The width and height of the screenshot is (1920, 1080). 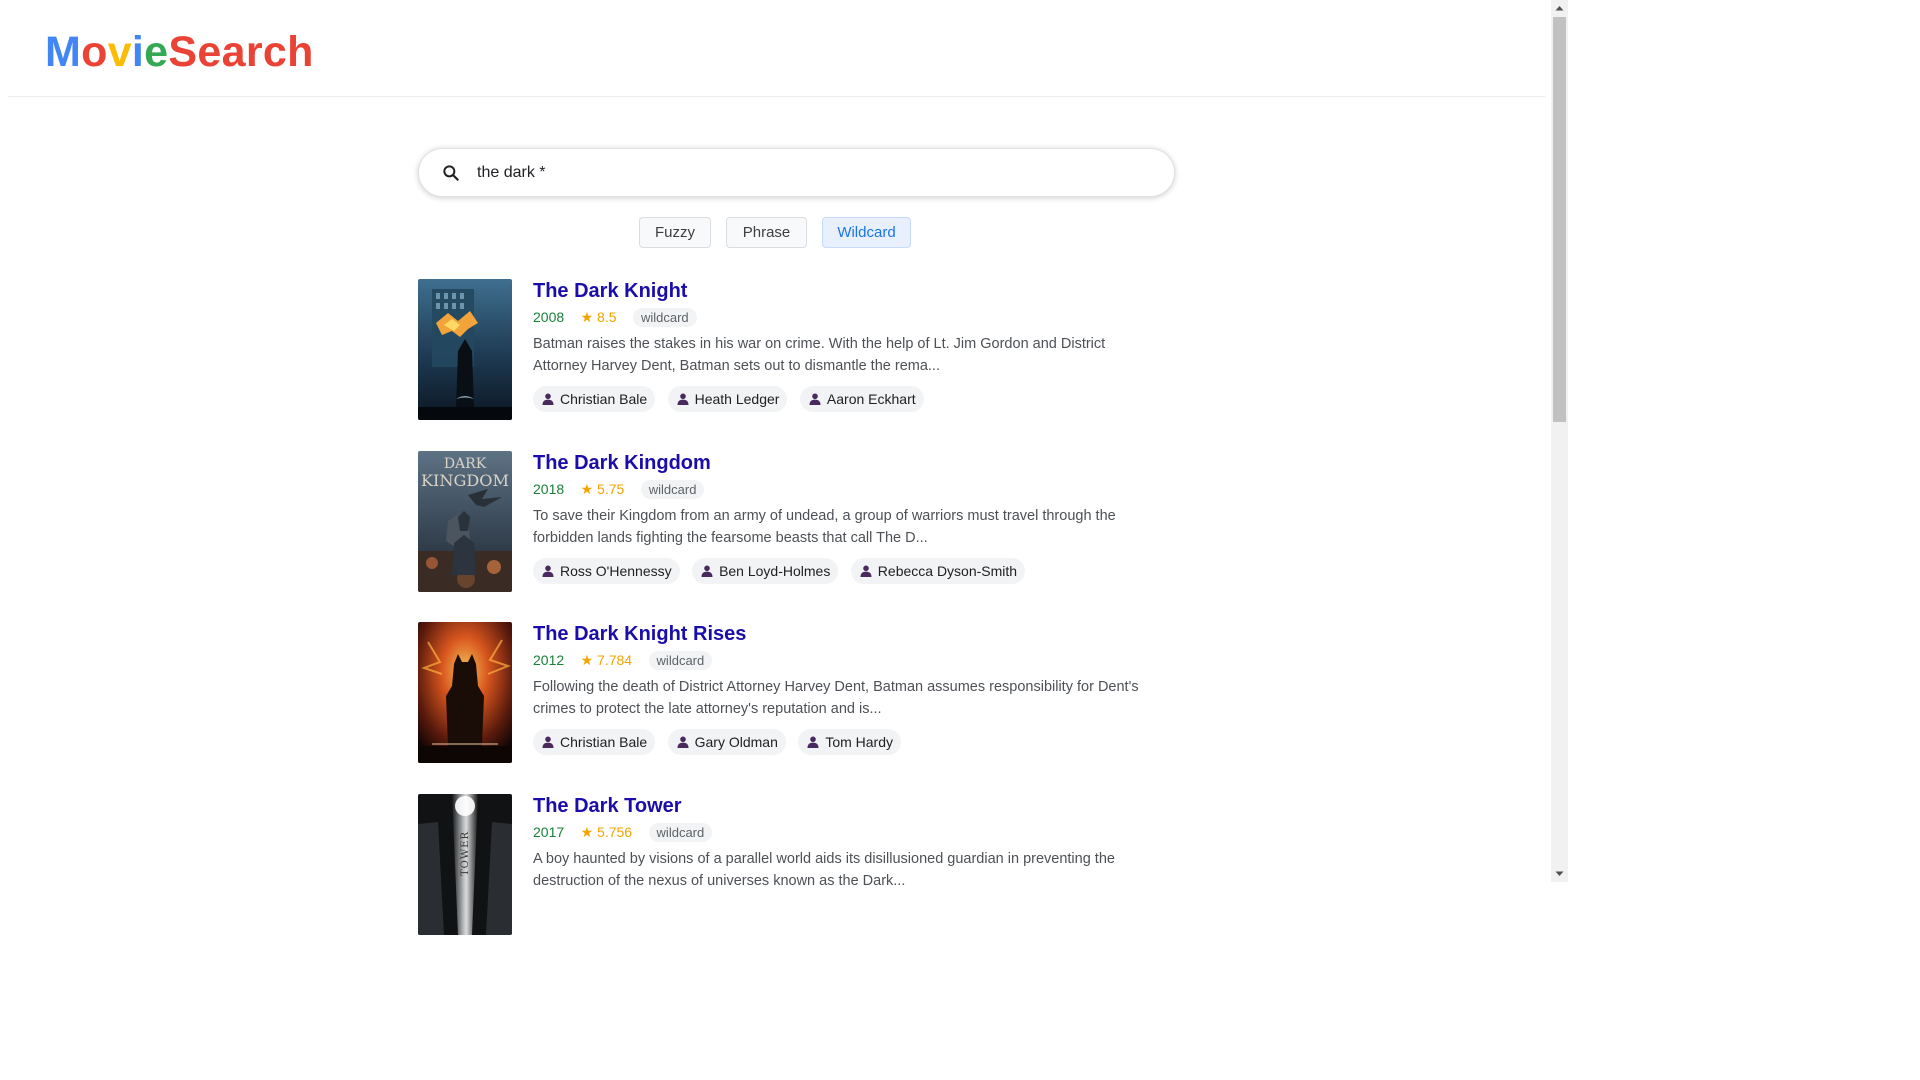 I want to click on cast-list: Christian Bale Gary Oldman Tom Hardy, so click(x=721, y=742).